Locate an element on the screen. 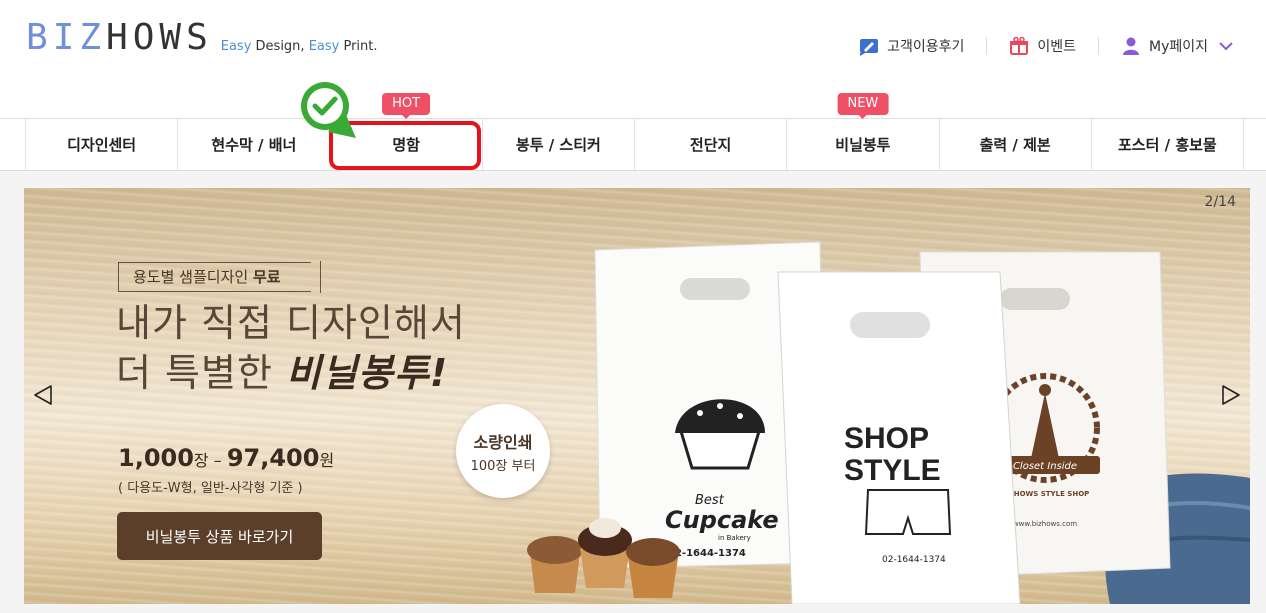 This screenshot has height=613, width=1266. prev-arrow-icon is located at coordinates (43, 395).